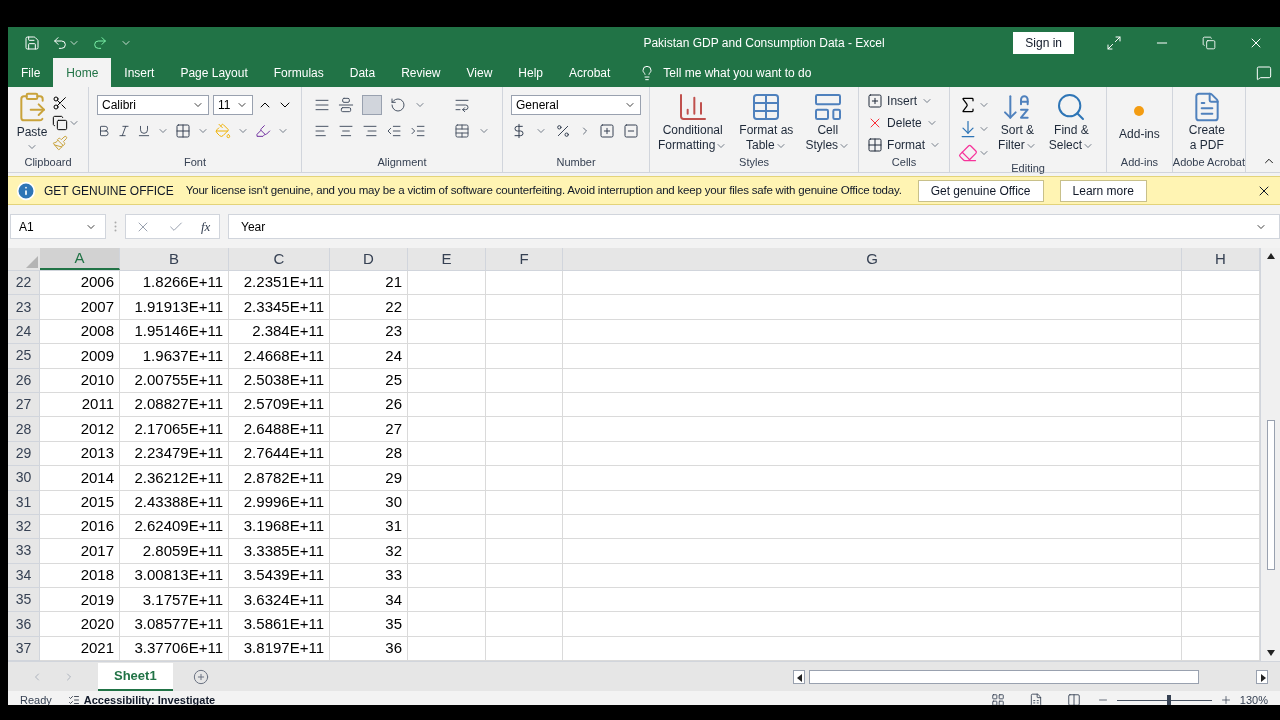 This screenshot has width=1280, height=720. I want to click on scroll-left-icon, so click(798, 676).